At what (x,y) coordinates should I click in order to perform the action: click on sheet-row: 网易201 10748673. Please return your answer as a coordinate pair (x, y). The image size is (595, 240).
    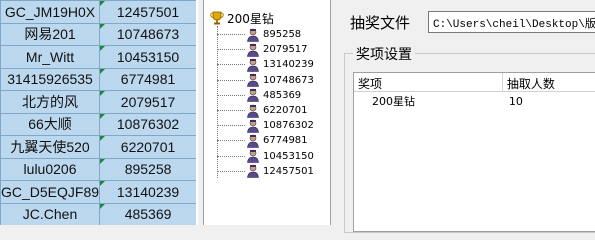
    Looking at the image, I should click on (99, 34).